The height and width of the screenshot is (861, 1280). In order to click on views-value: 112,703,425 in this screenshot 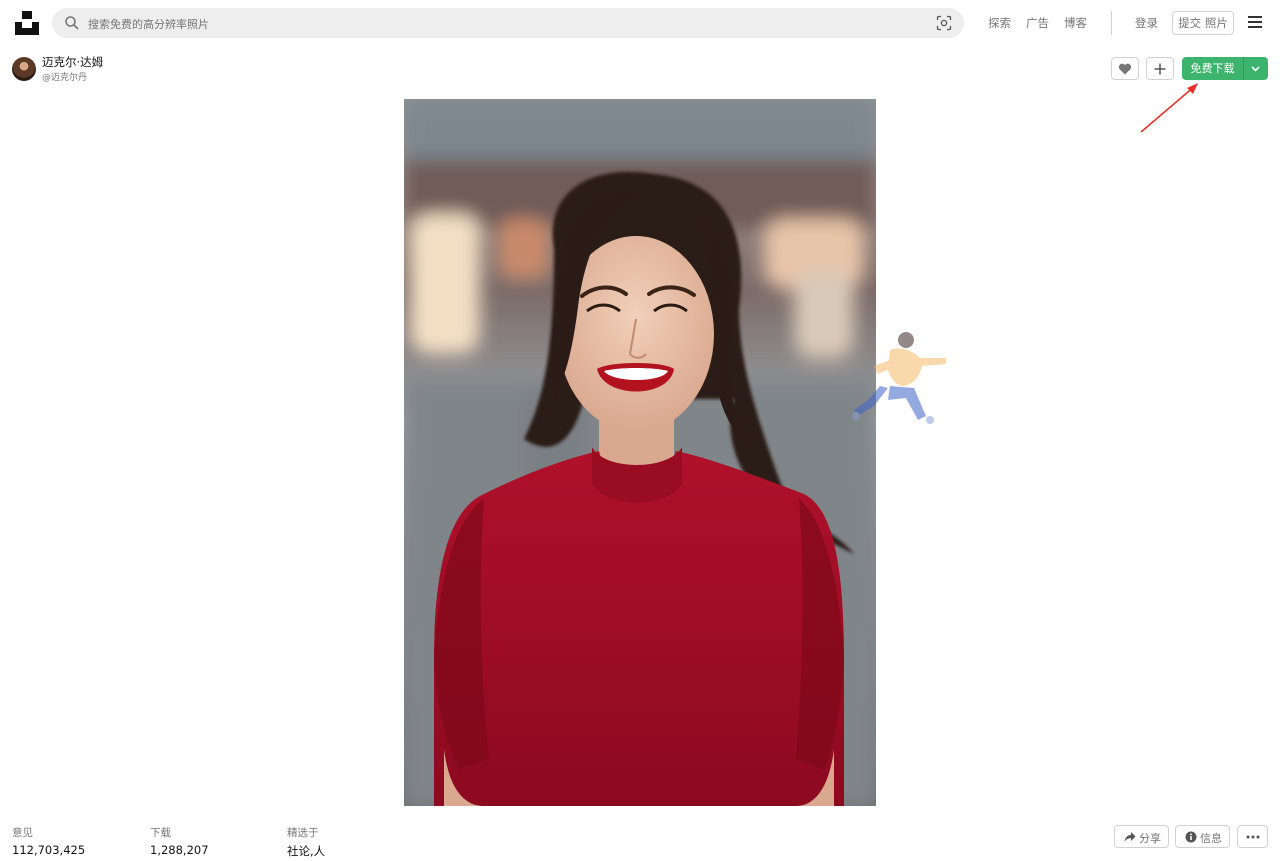, I will do `click(49, 850)`.